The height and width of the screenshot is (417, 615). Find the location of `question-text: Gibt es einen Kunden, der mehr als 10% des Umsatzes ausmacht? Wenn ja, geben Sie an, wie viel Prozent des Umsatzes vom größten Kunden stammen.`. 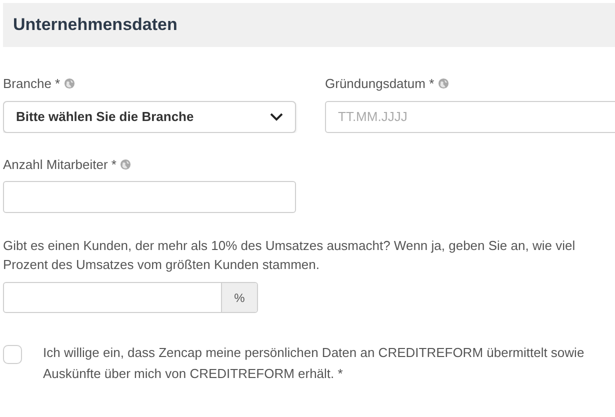

question-text: Gibt es einen Kunden, der mehr als 10% des Umsatzes ausmacht? Wenn ja, geben Sie an, wie viel Prozent des Umsatzes vom größten Kunden stammen. is located at coordinates (289, 255).